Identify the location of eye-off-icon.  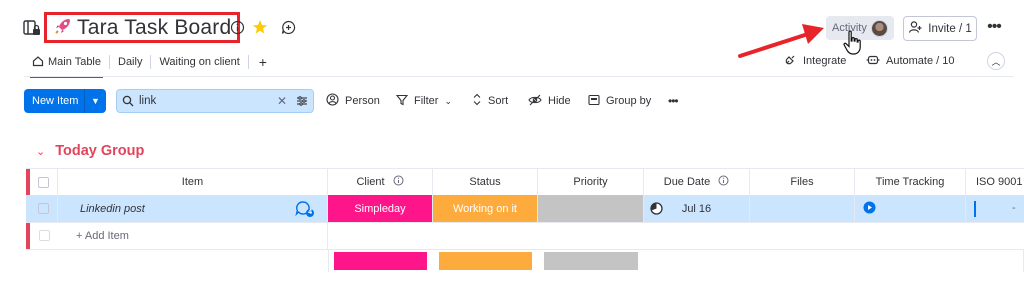
(535, 101).